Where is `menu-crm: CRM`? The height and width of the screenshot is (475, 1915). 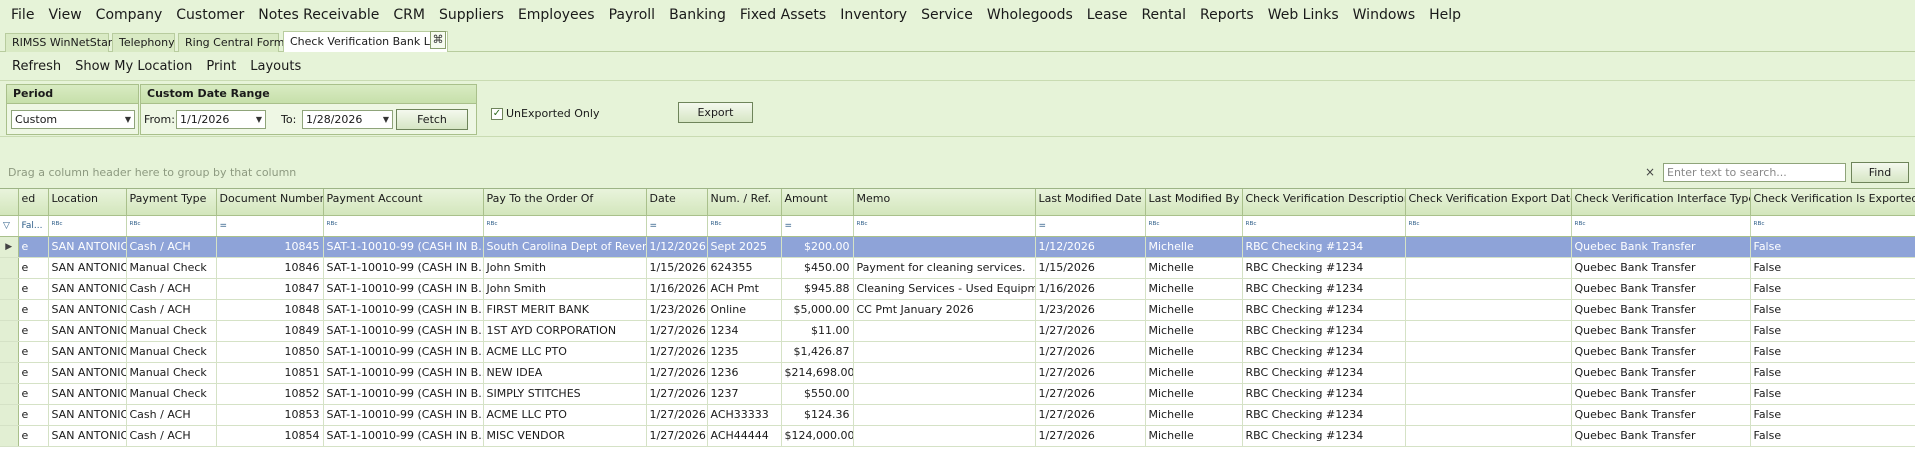
menu-crm: CRM is located at coordinates (409, 15).